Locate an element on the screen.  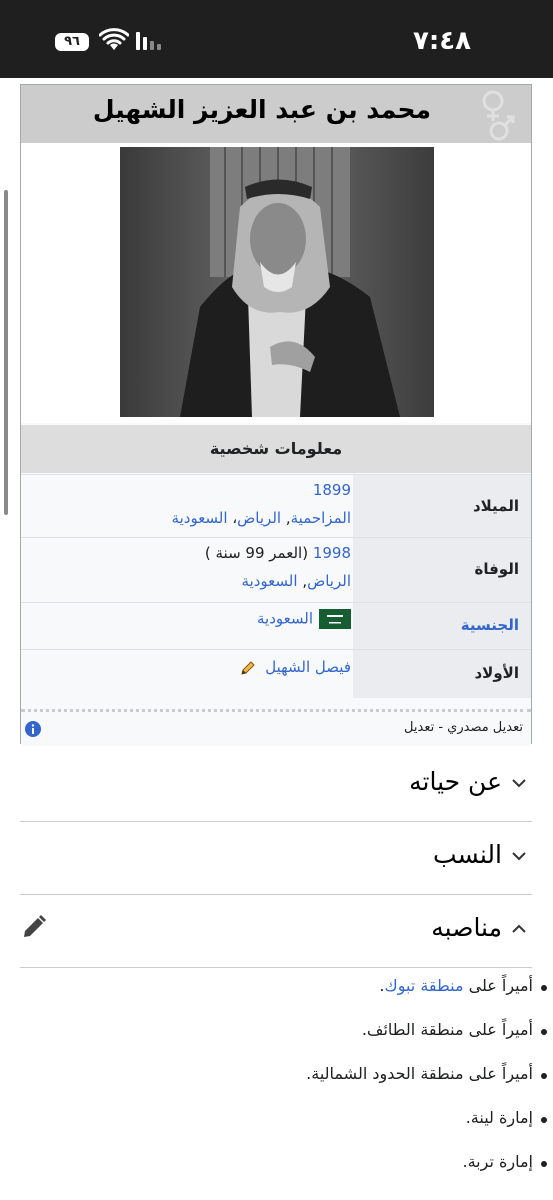
section-title: مناصبه is located at coordinates (466, 927).